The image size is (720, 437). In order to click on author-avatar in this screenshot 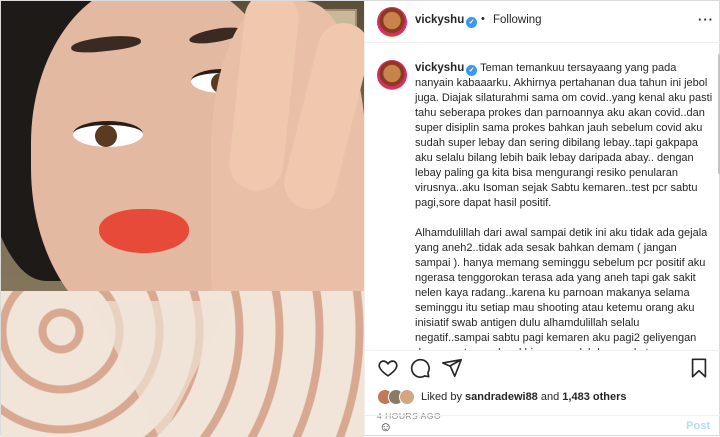, I will do `click(392, 22)`.